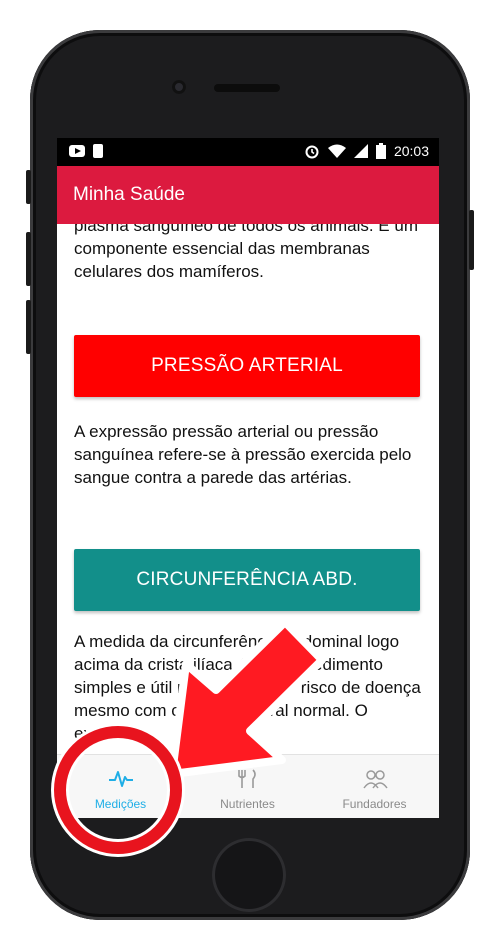 Image resolution: width=500 pixels, height=951 pixels. I want to click on heartbeat-icon, so click(120, 779).